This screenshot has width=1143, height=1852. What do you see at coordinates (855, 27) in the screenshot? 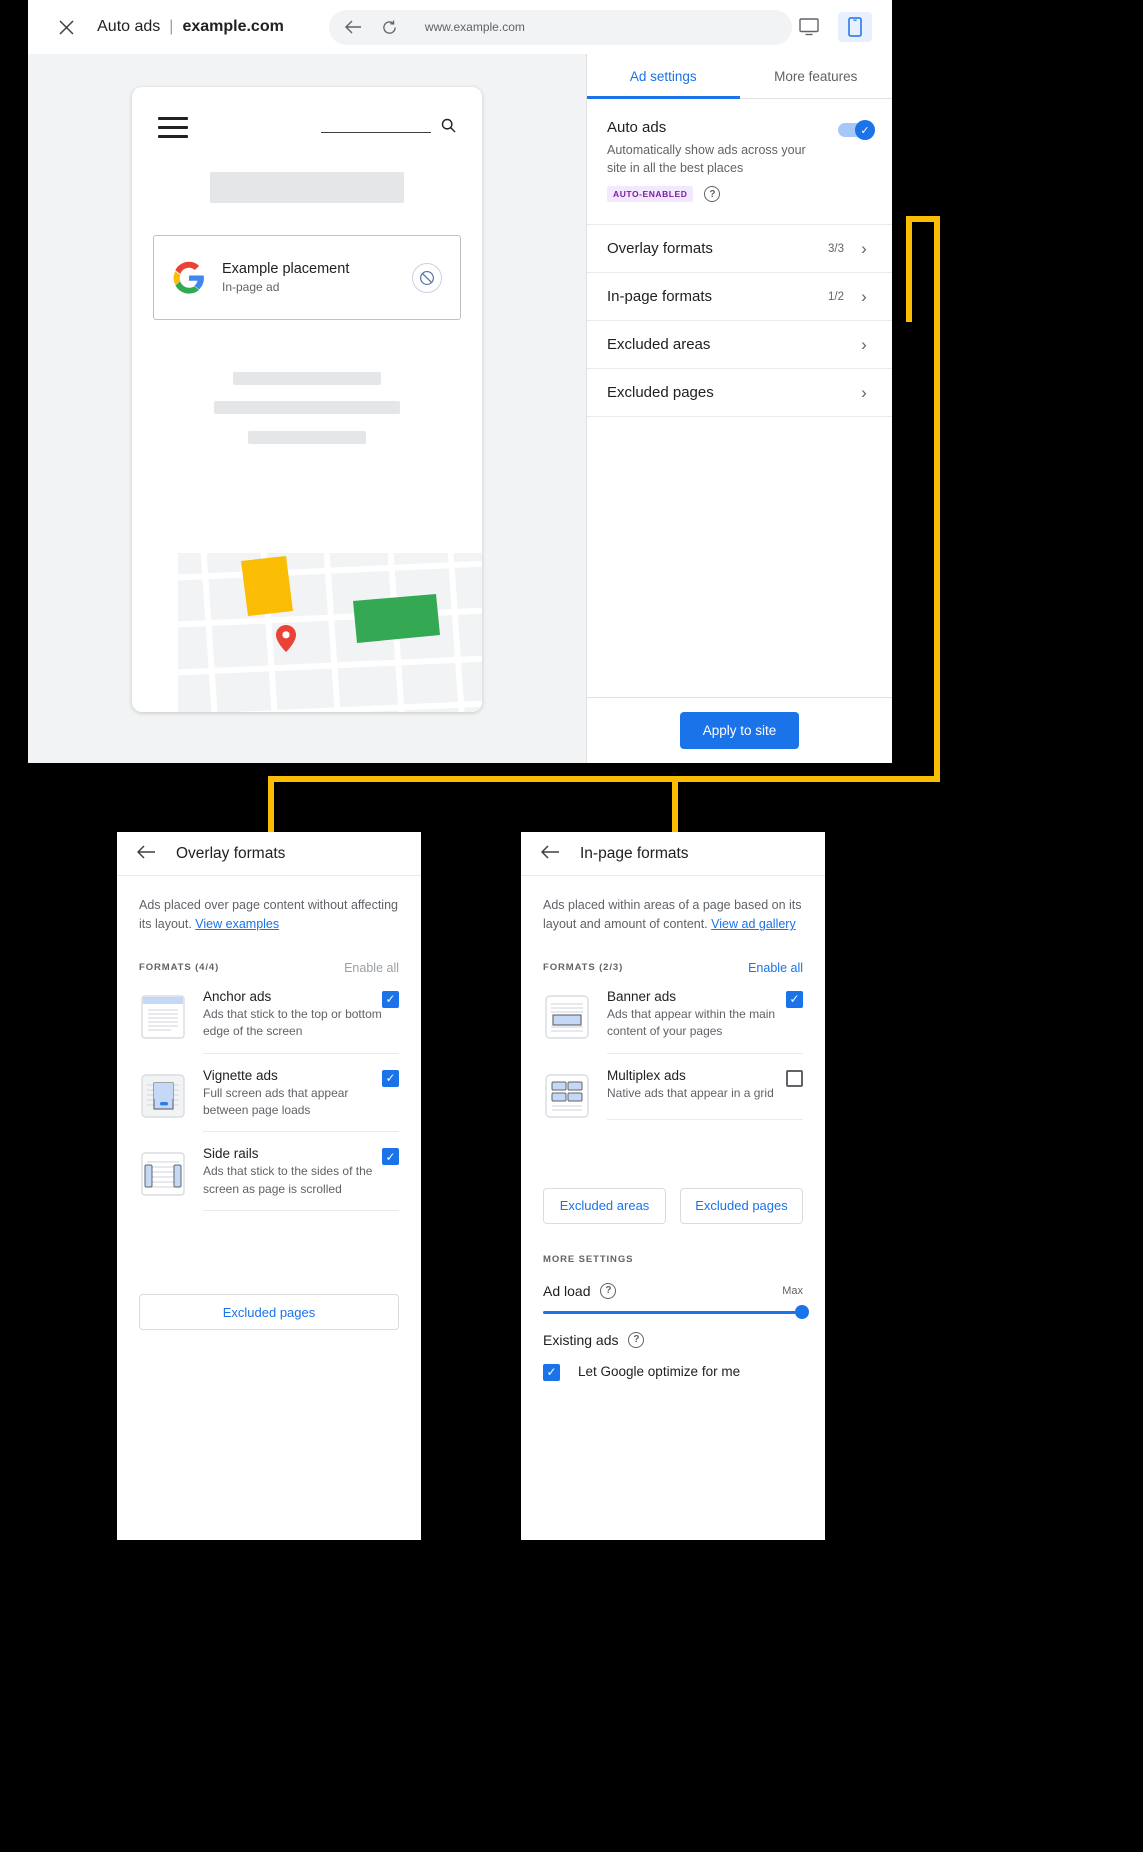
I see `mobile-preview-icon` at bounding box center [855, 27].